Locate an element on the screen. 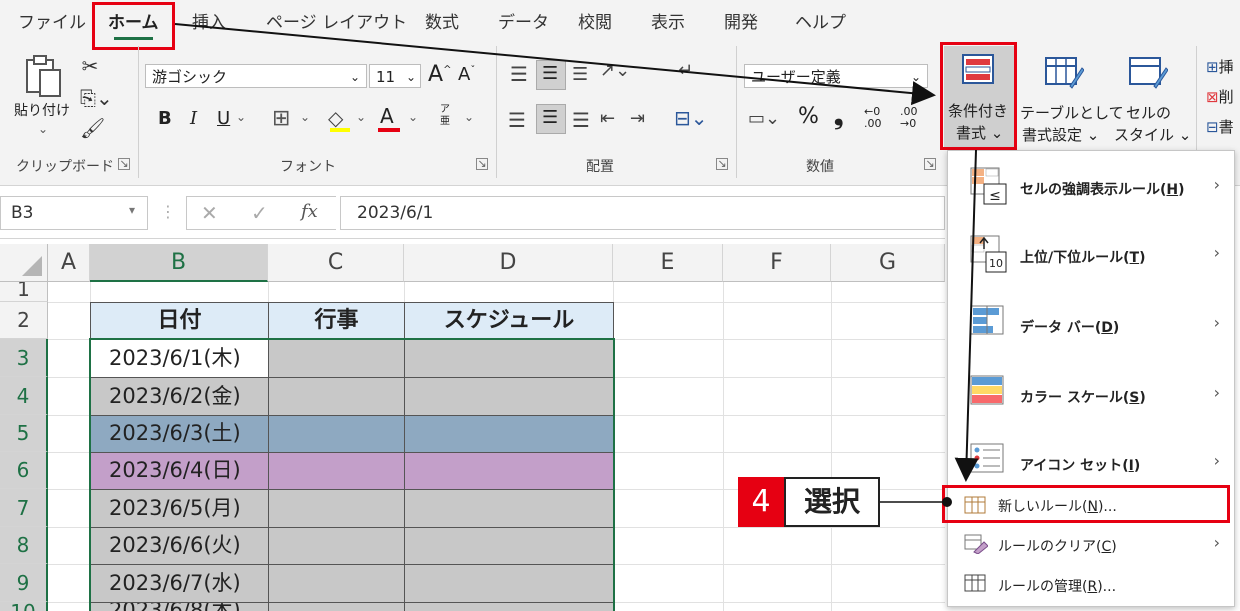 This screenshot has width=1240, height=611. column-header-b: B is located at coordinates (179, 263).